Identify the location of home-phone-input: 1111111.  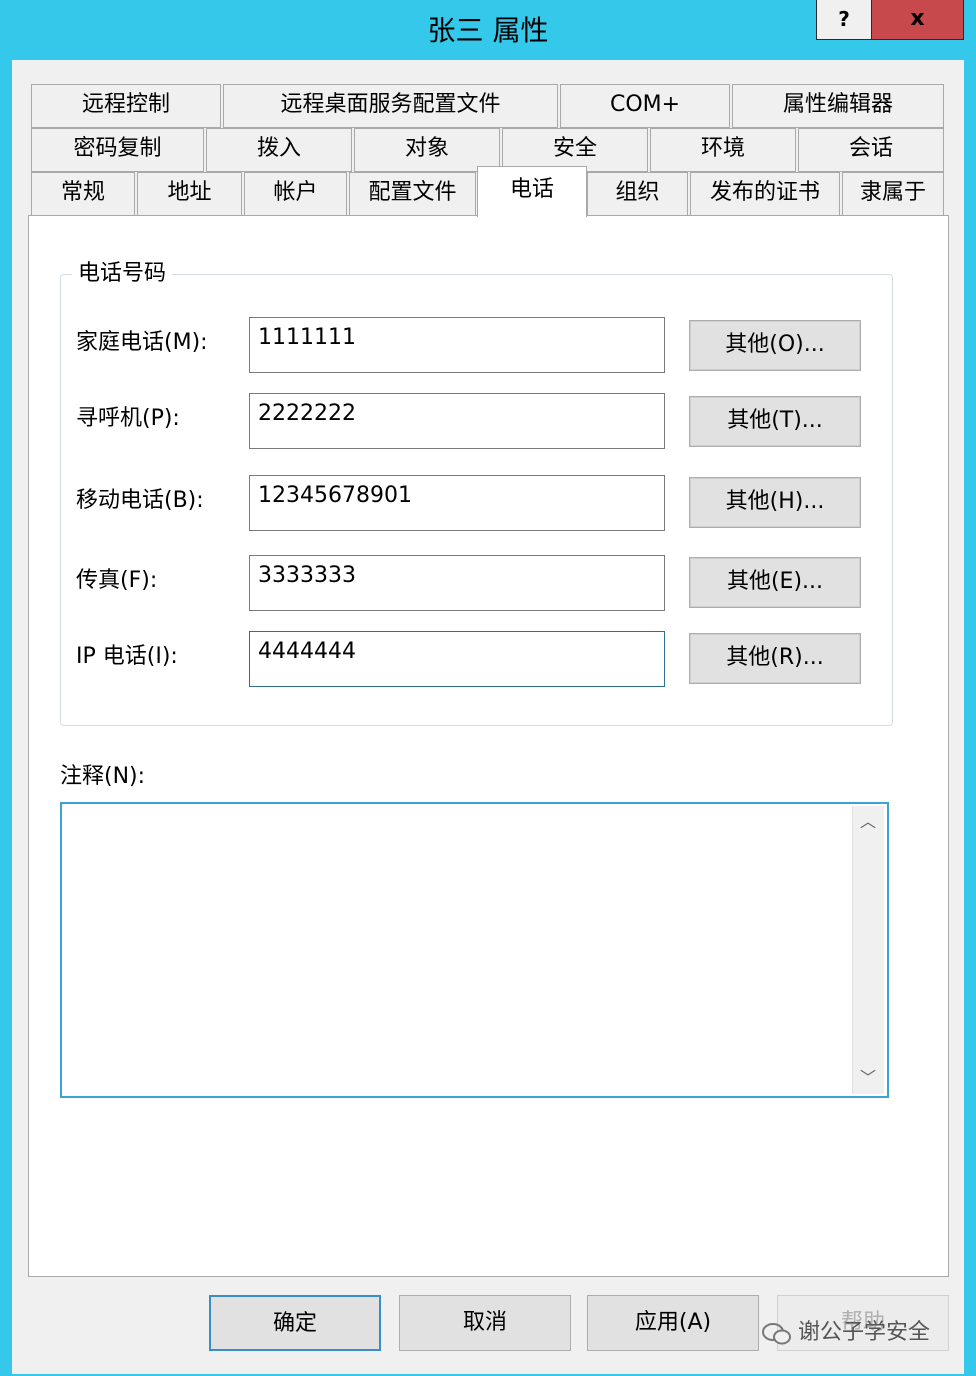
(457, 345).